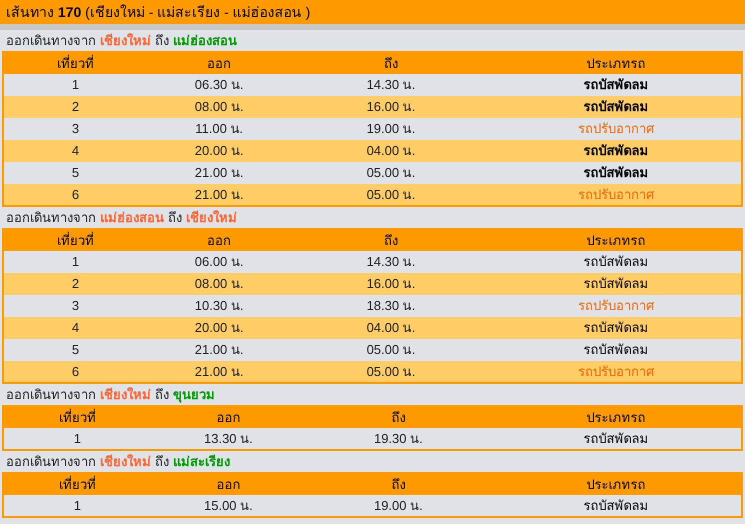  What do you see at coordinates (398, 439) in the screenshot?
I see `table-cell: 19.30 น.` at bounding box center [398, 439].